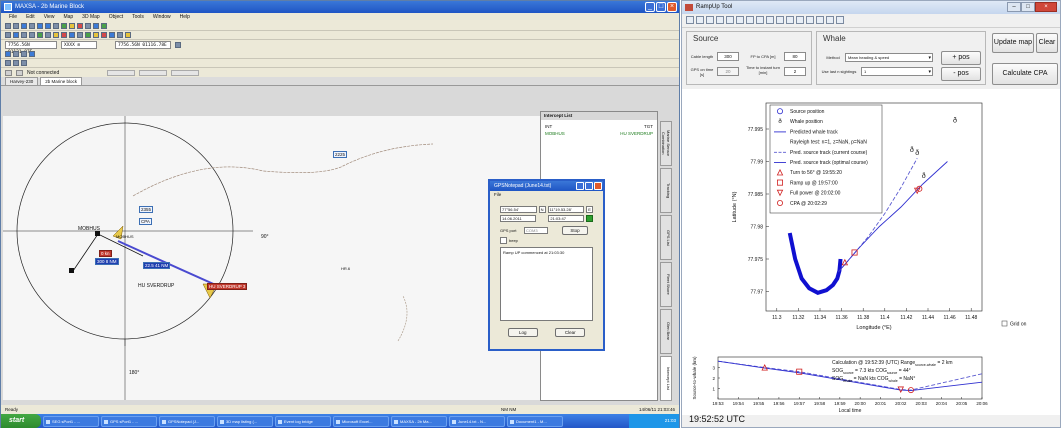 This screenshot has height=428, width=1061. Describe the element at coordinates (40, 26) in the screenshot. I see `zoom-in-icon` at that location.